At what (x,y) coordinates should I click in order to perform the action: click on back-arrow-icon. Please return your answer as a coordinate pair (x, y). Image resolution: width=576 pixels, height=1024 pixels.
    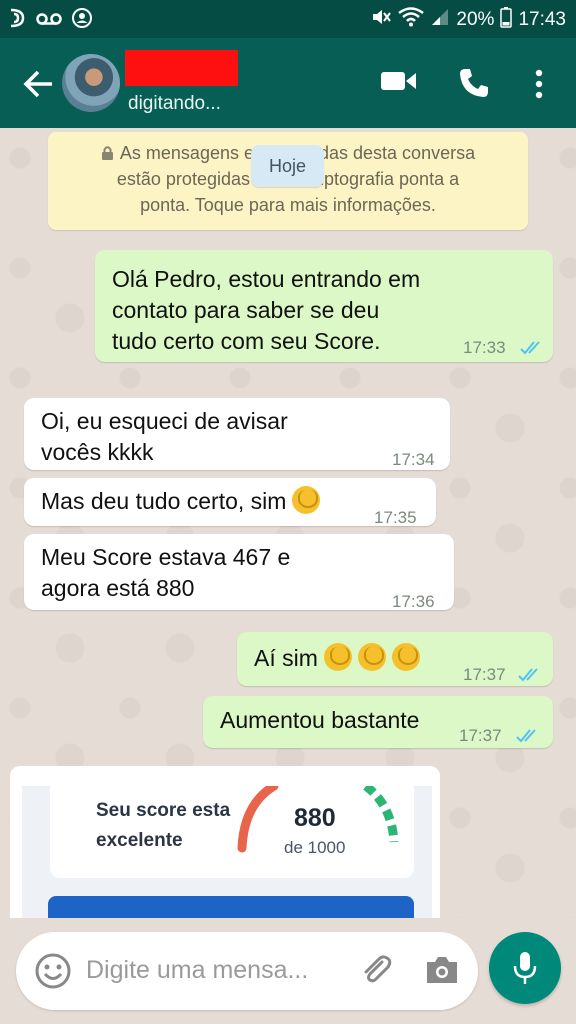
    Looking at the image, I should click on (38, 84).